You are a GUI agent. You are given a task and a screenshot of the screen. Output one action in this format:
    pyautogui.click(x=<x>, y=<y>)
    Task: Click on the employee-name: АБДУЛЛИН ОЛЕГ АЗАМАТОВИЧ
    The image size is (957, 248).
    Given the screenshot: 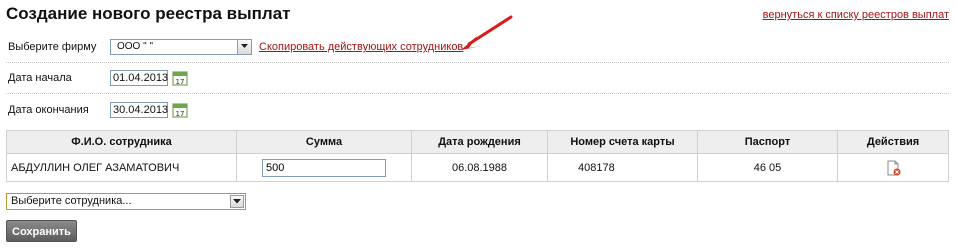 What is the action you would take?
    pyautogui.click(x=121, y=167)
    